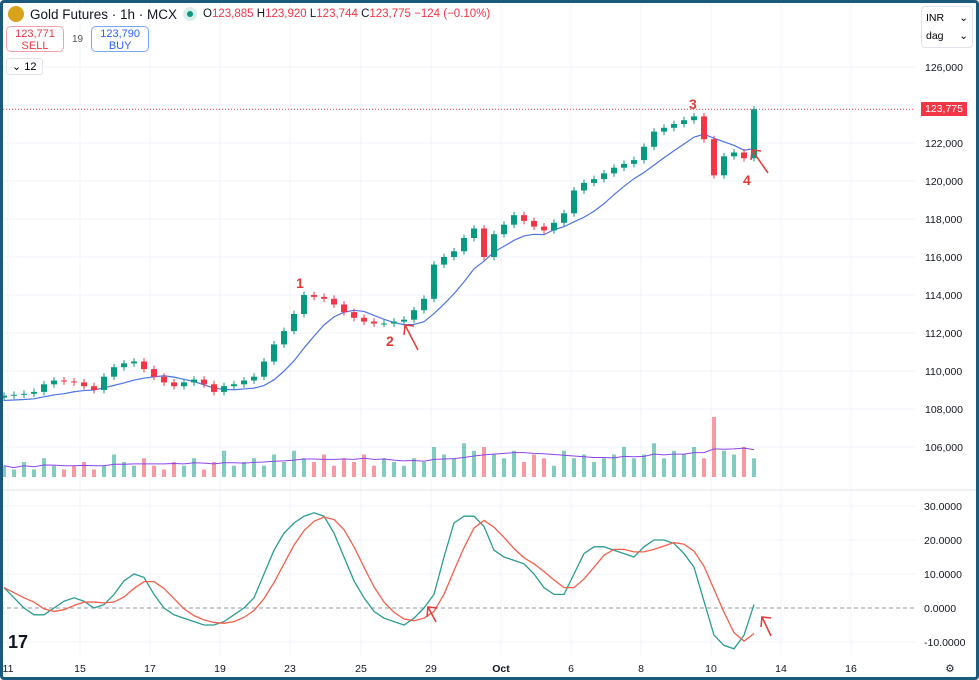  I want to click on price-axis-label: 114,000, so click(943, 296).